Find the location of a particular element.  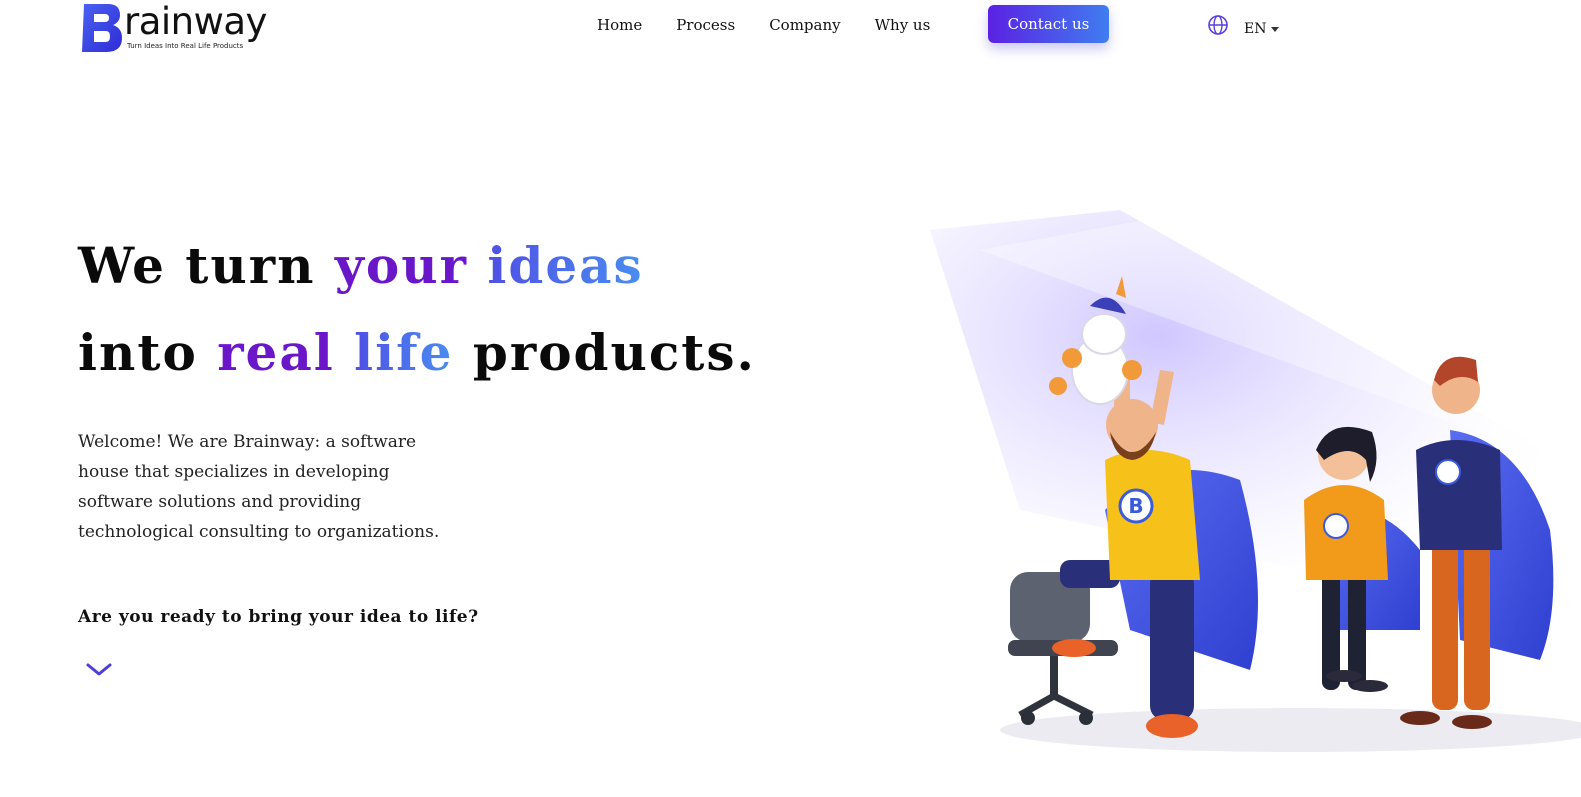

chevron-down-icon is located at coordinates (99, 670).